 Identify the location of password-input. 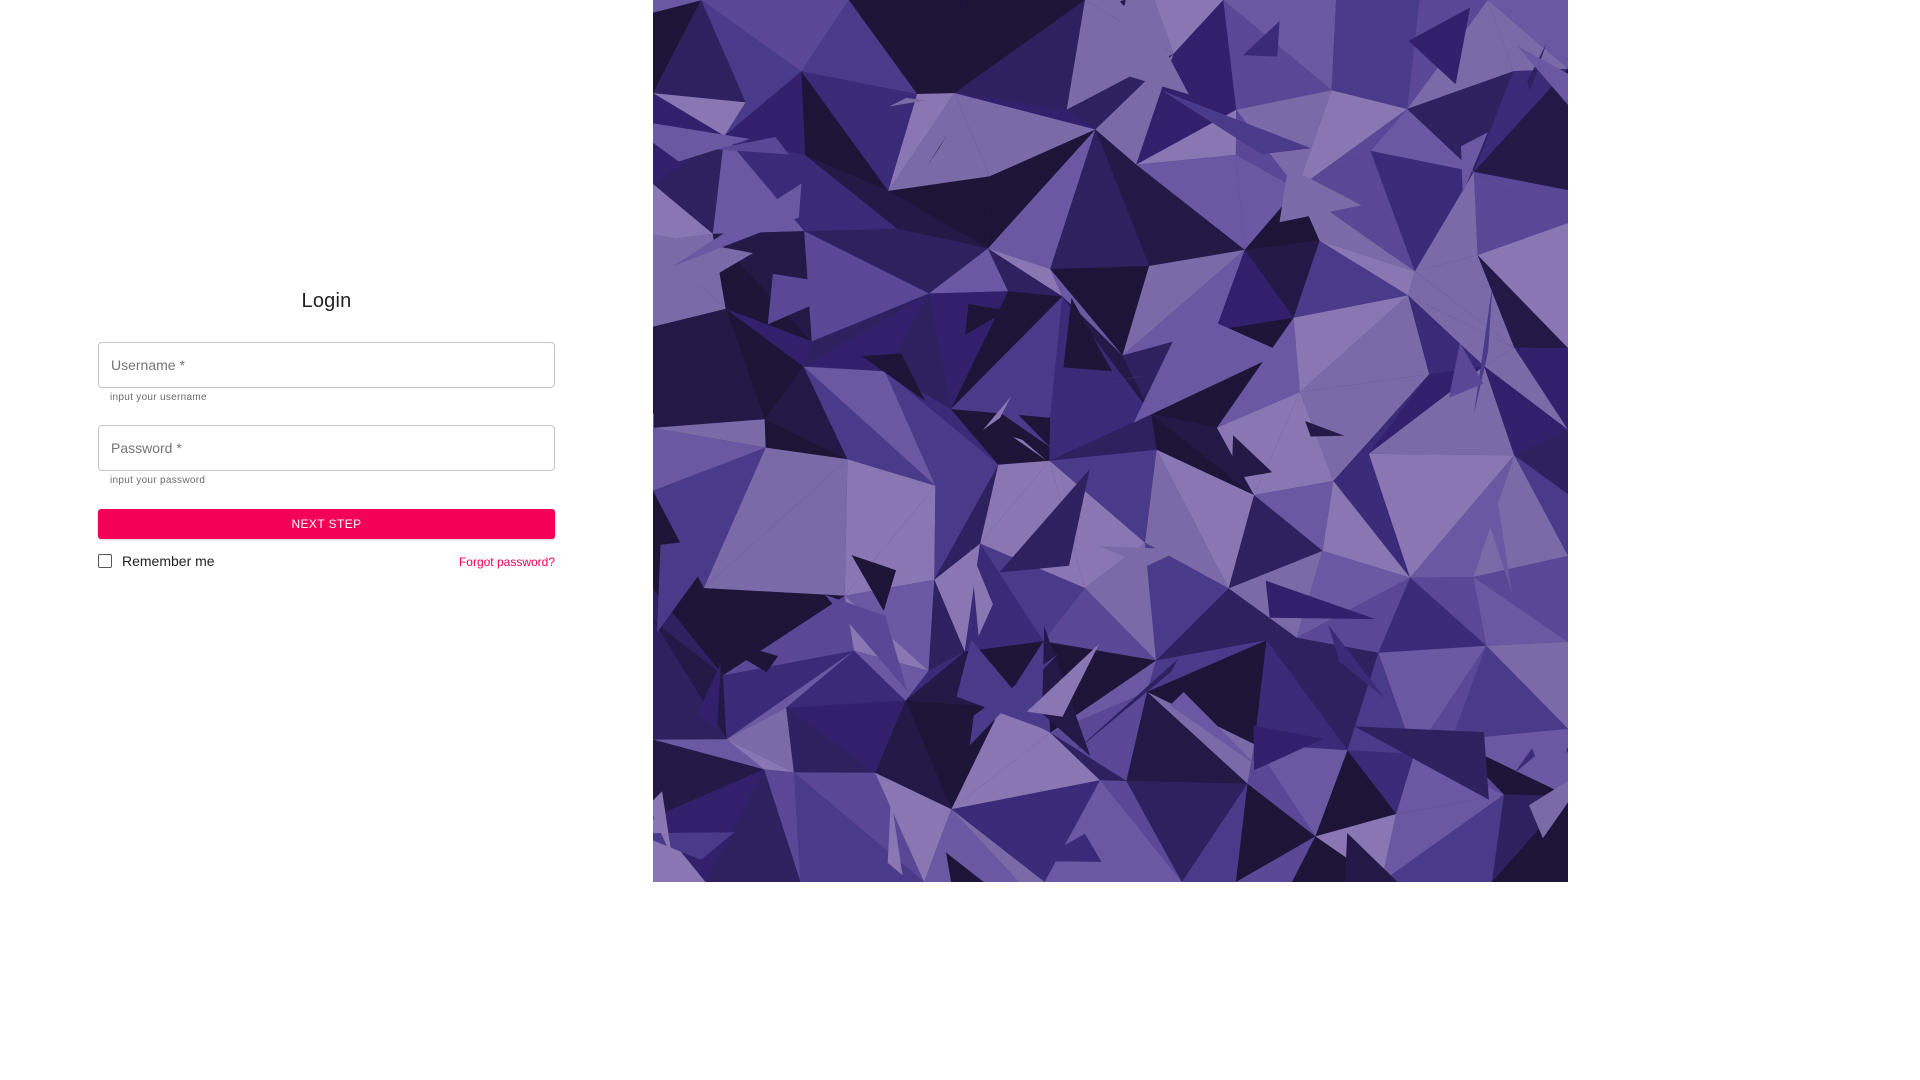
(326, 448).